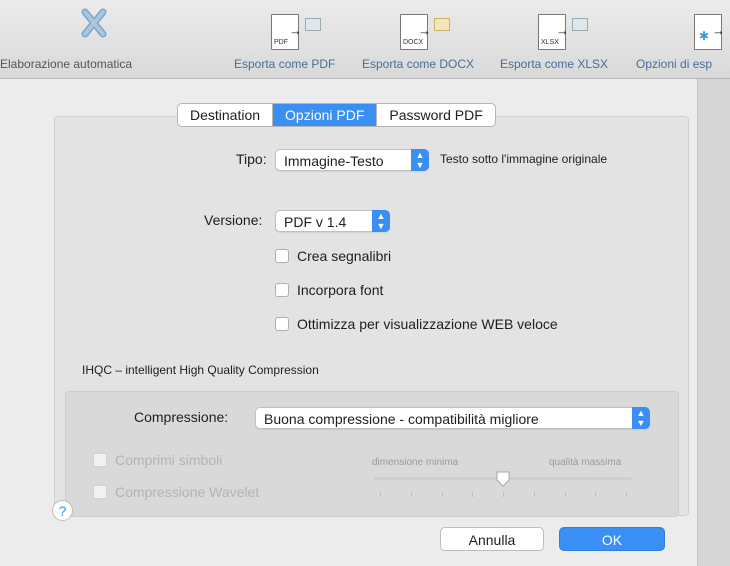 This screenshot has height=566, width=730. What do you see at coordinates (226, 115) in the screenshot?
I see `tab-destination: Destination` at bounding box center [226, 115].